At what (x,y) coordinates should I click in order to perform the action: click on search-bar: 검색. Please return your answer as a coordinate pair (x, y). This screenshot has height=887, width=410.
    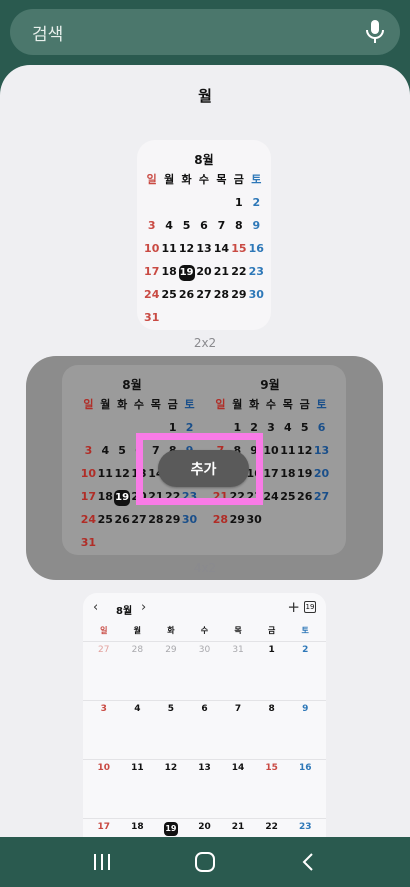
    Looking at the image, I should click on (205, 32).